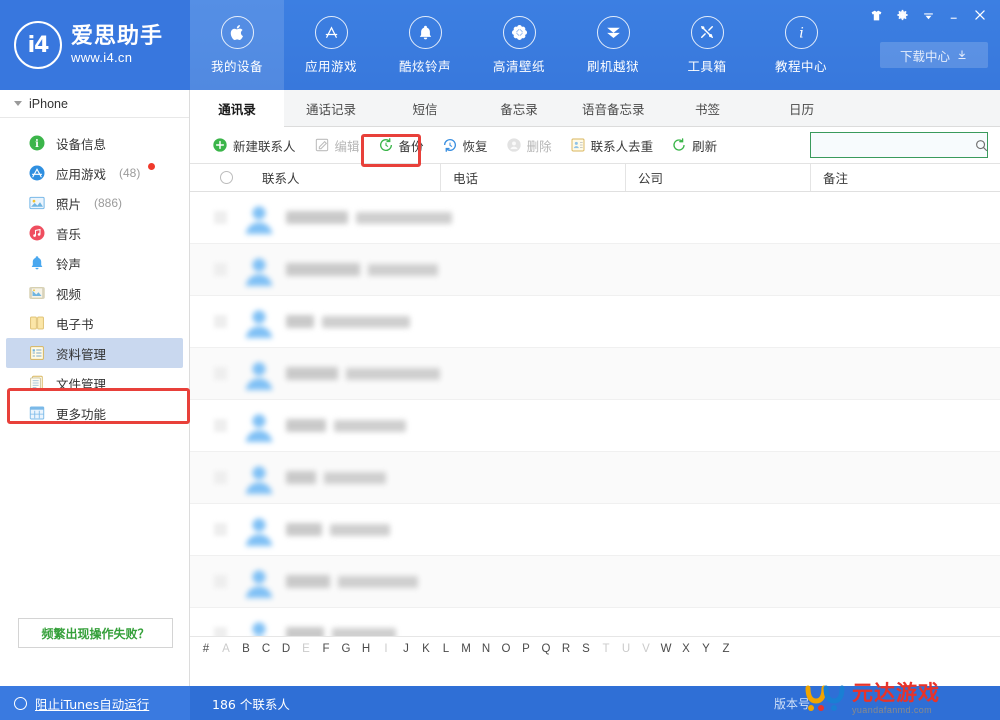  Describe the element at coordinates (345, 177) in the screenshot. I see `column-header-name: 联系人` at that location.